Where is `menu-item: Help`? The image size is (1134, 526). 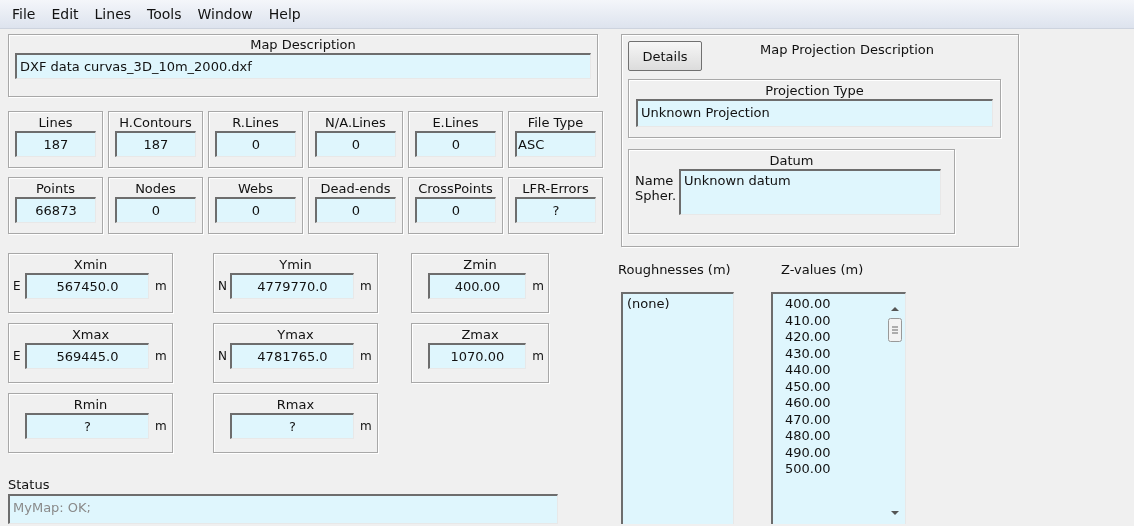 menu-item: Help is located at coordinates (284, 14).